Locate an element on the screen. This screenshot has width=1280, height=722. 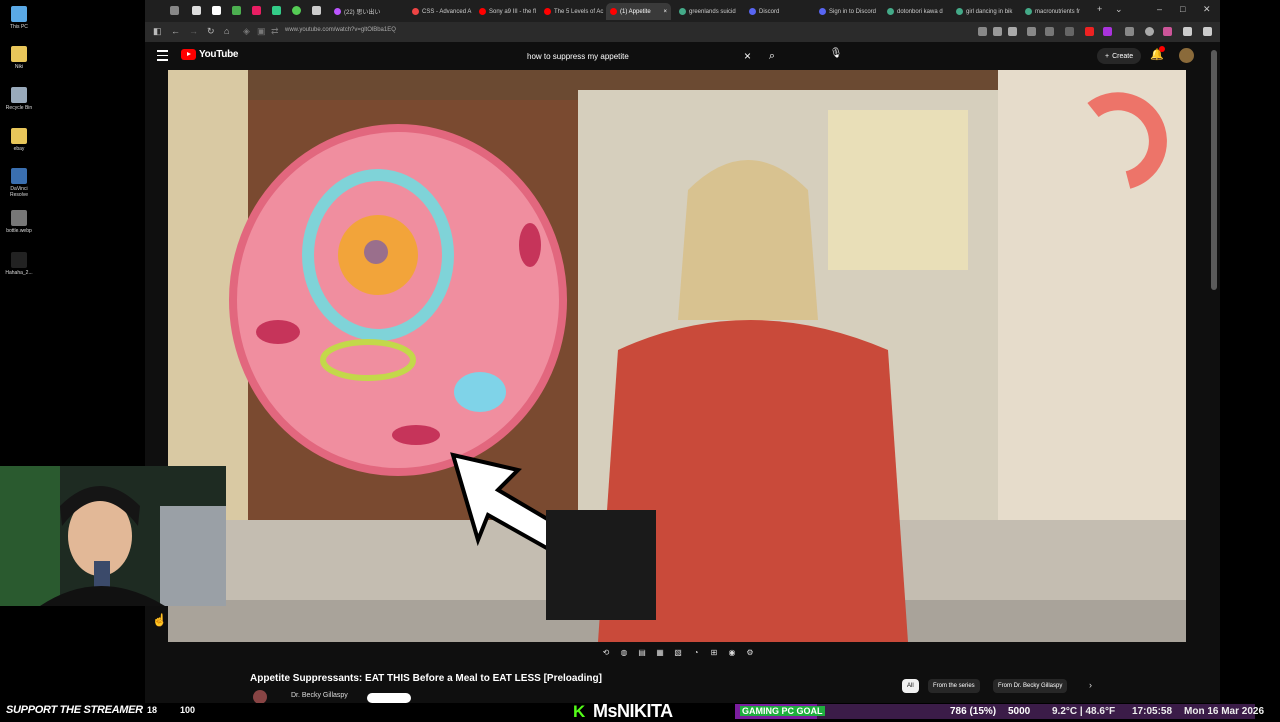
browser-settings-icon is located at coordinates (1187, 31).